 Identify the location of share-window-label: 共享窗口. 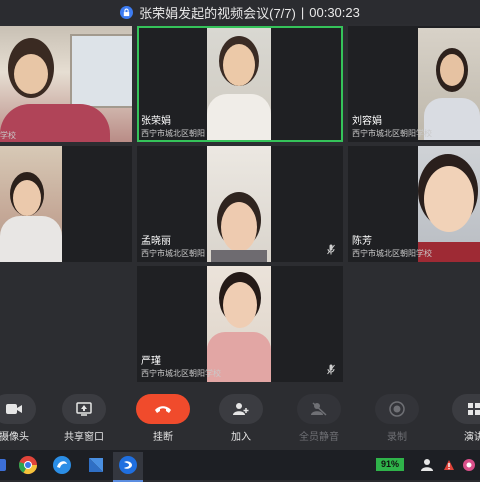
(84, 437).